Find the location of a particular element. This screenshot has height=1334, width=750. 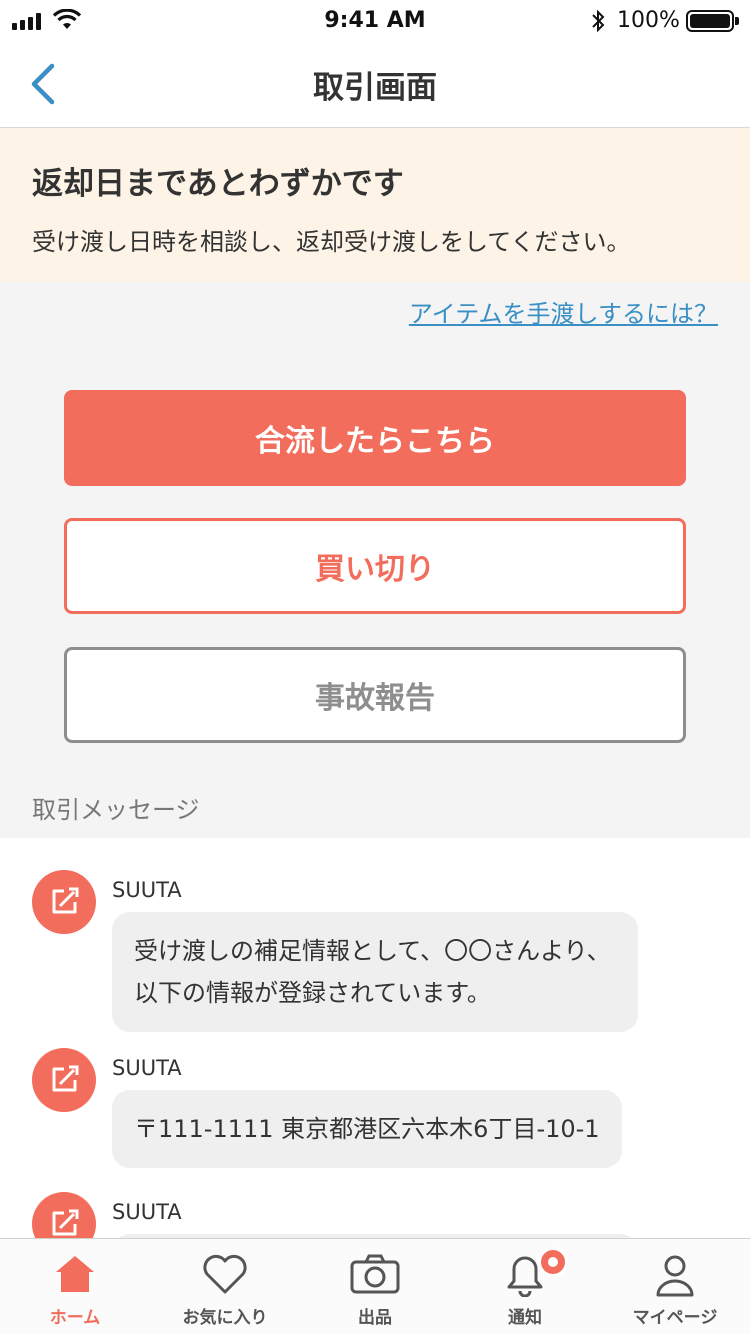

battery-percent: 100% is located at coordinates (648, 20).